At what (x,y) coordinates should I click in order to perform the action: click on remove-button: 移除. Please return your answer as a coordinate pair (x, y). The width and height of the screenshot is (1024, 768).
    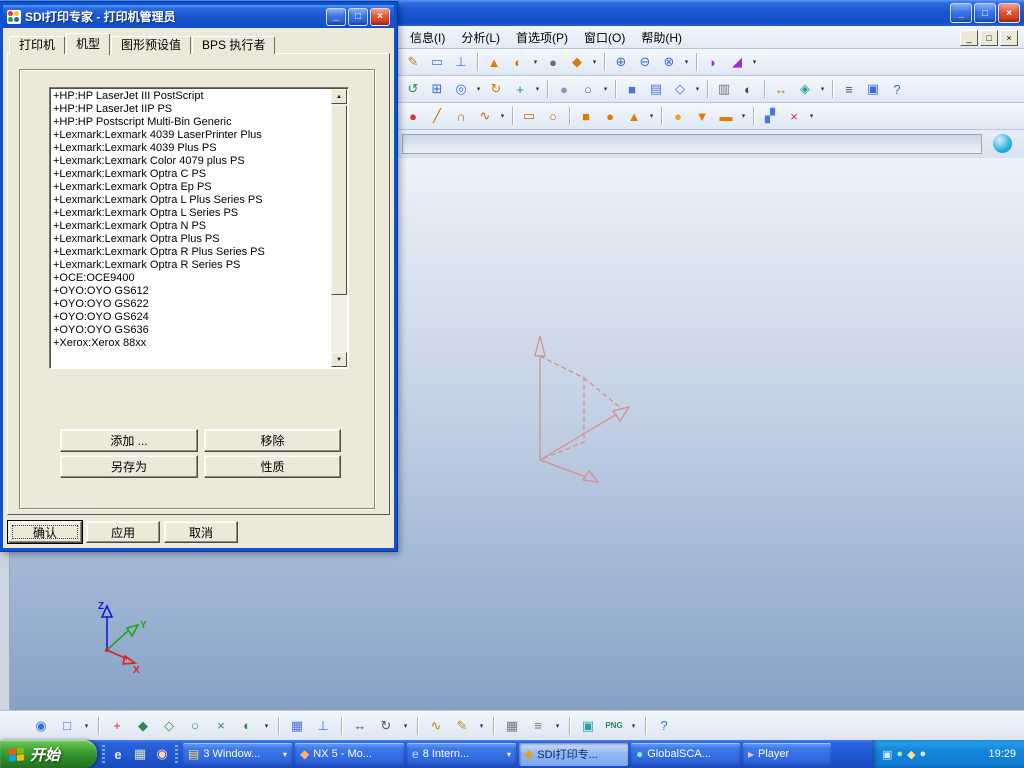
    Looking at the image, I should click on (272, 440).